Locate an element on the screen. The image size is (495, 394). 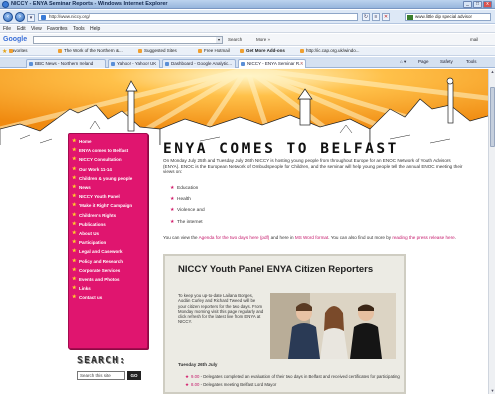
sidebar-nav-item: ★ Contact us is located at coordinates (109, 297).